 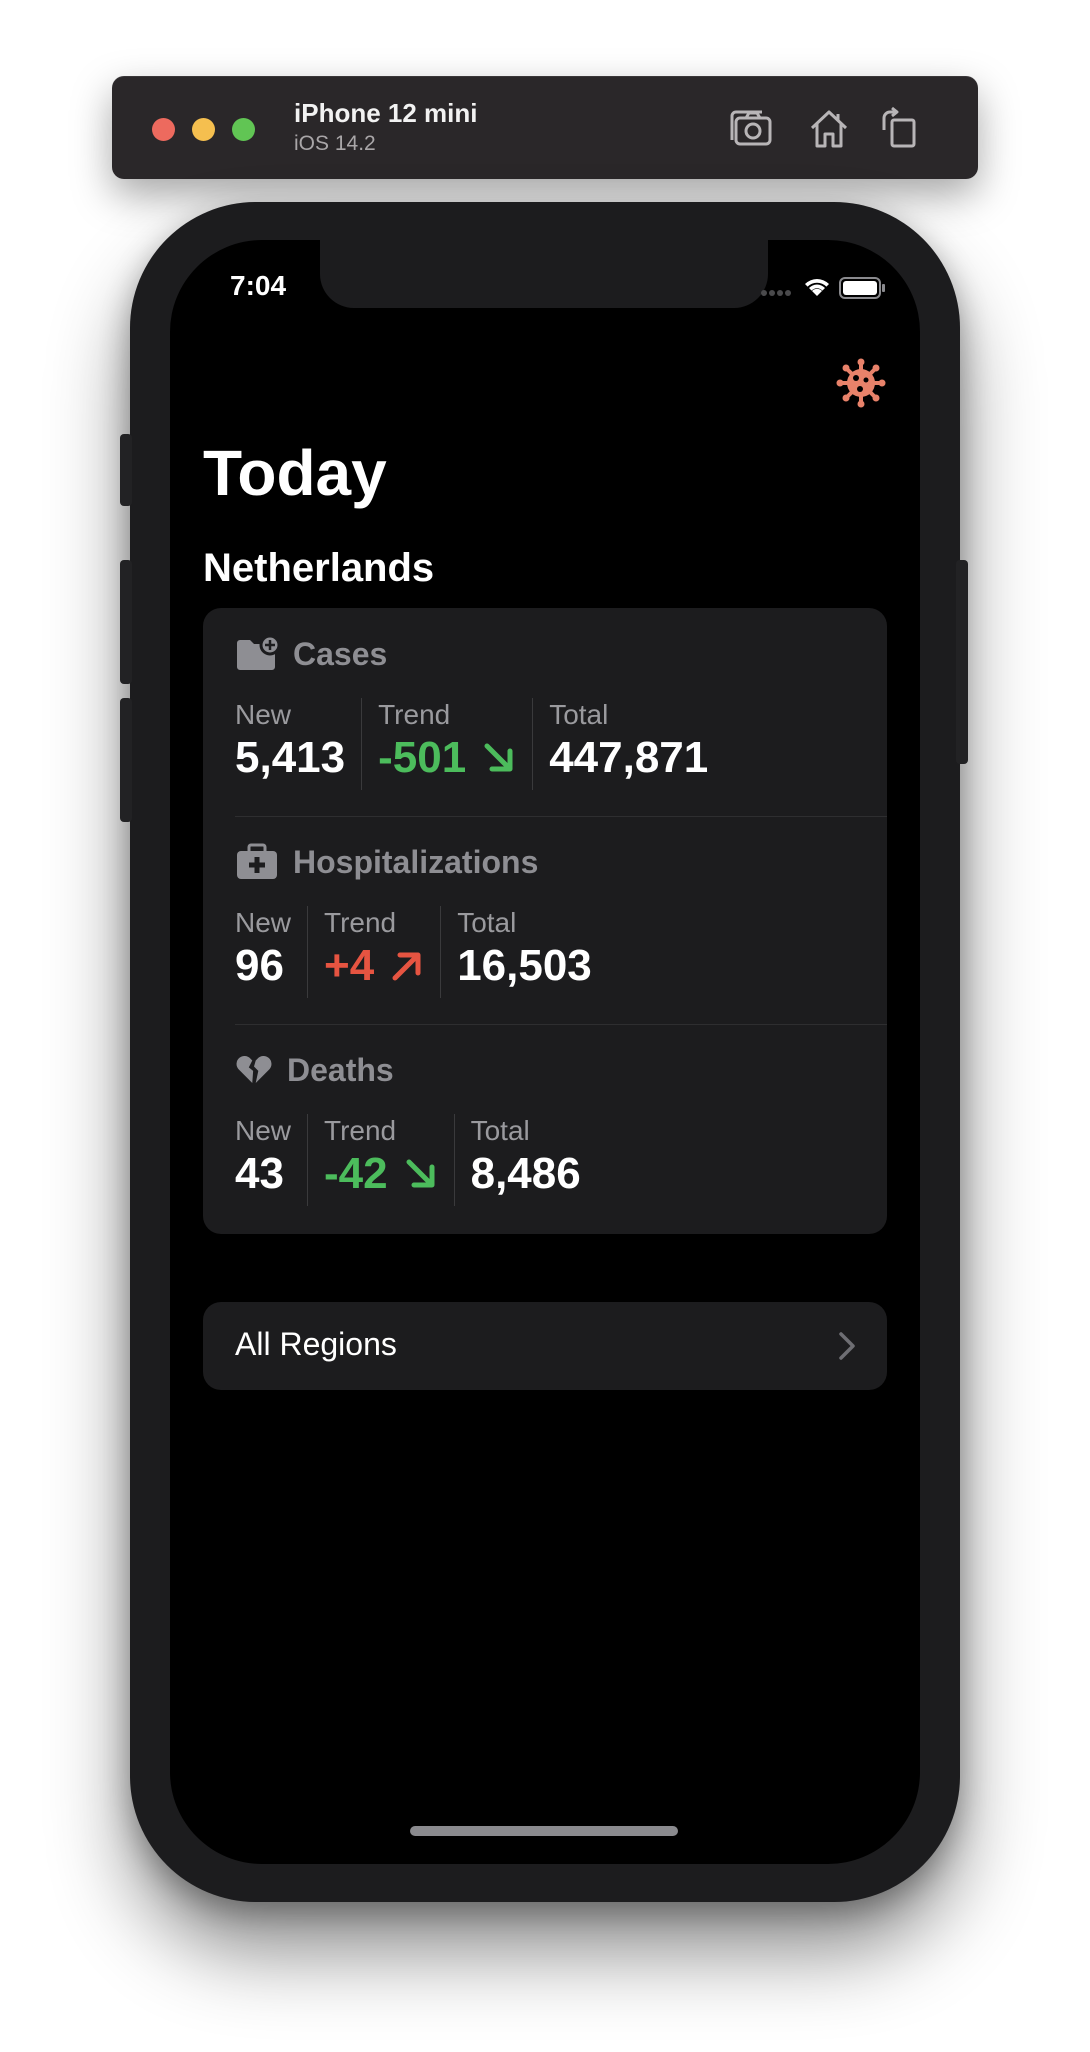 What do you see at coordinates (203, 129) in the screenshot?
I see `minimize-window-button` at bounding box center [203, 129].